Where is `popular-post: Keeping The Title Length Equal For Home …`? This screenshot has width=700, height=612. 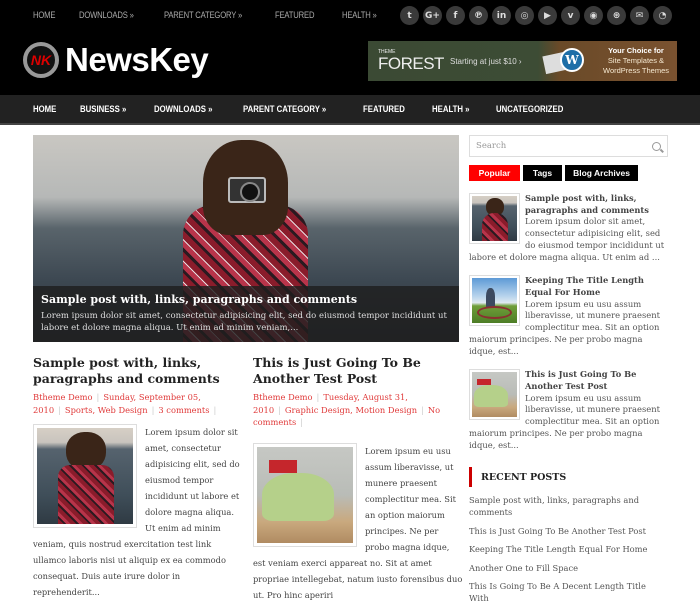
popular-post: Keeping The Title Length Equal For Home … is located at coordinates (568, 316).